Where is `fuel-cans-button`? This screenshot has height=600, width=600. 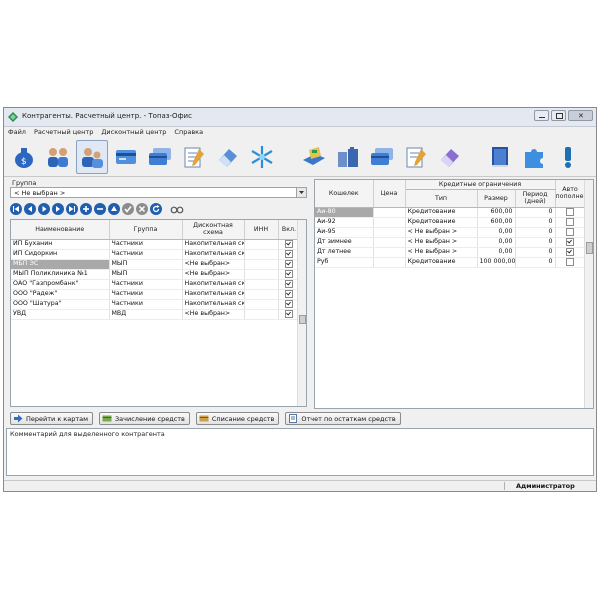
fuel-cans-button is located at coordinates (348, 157).